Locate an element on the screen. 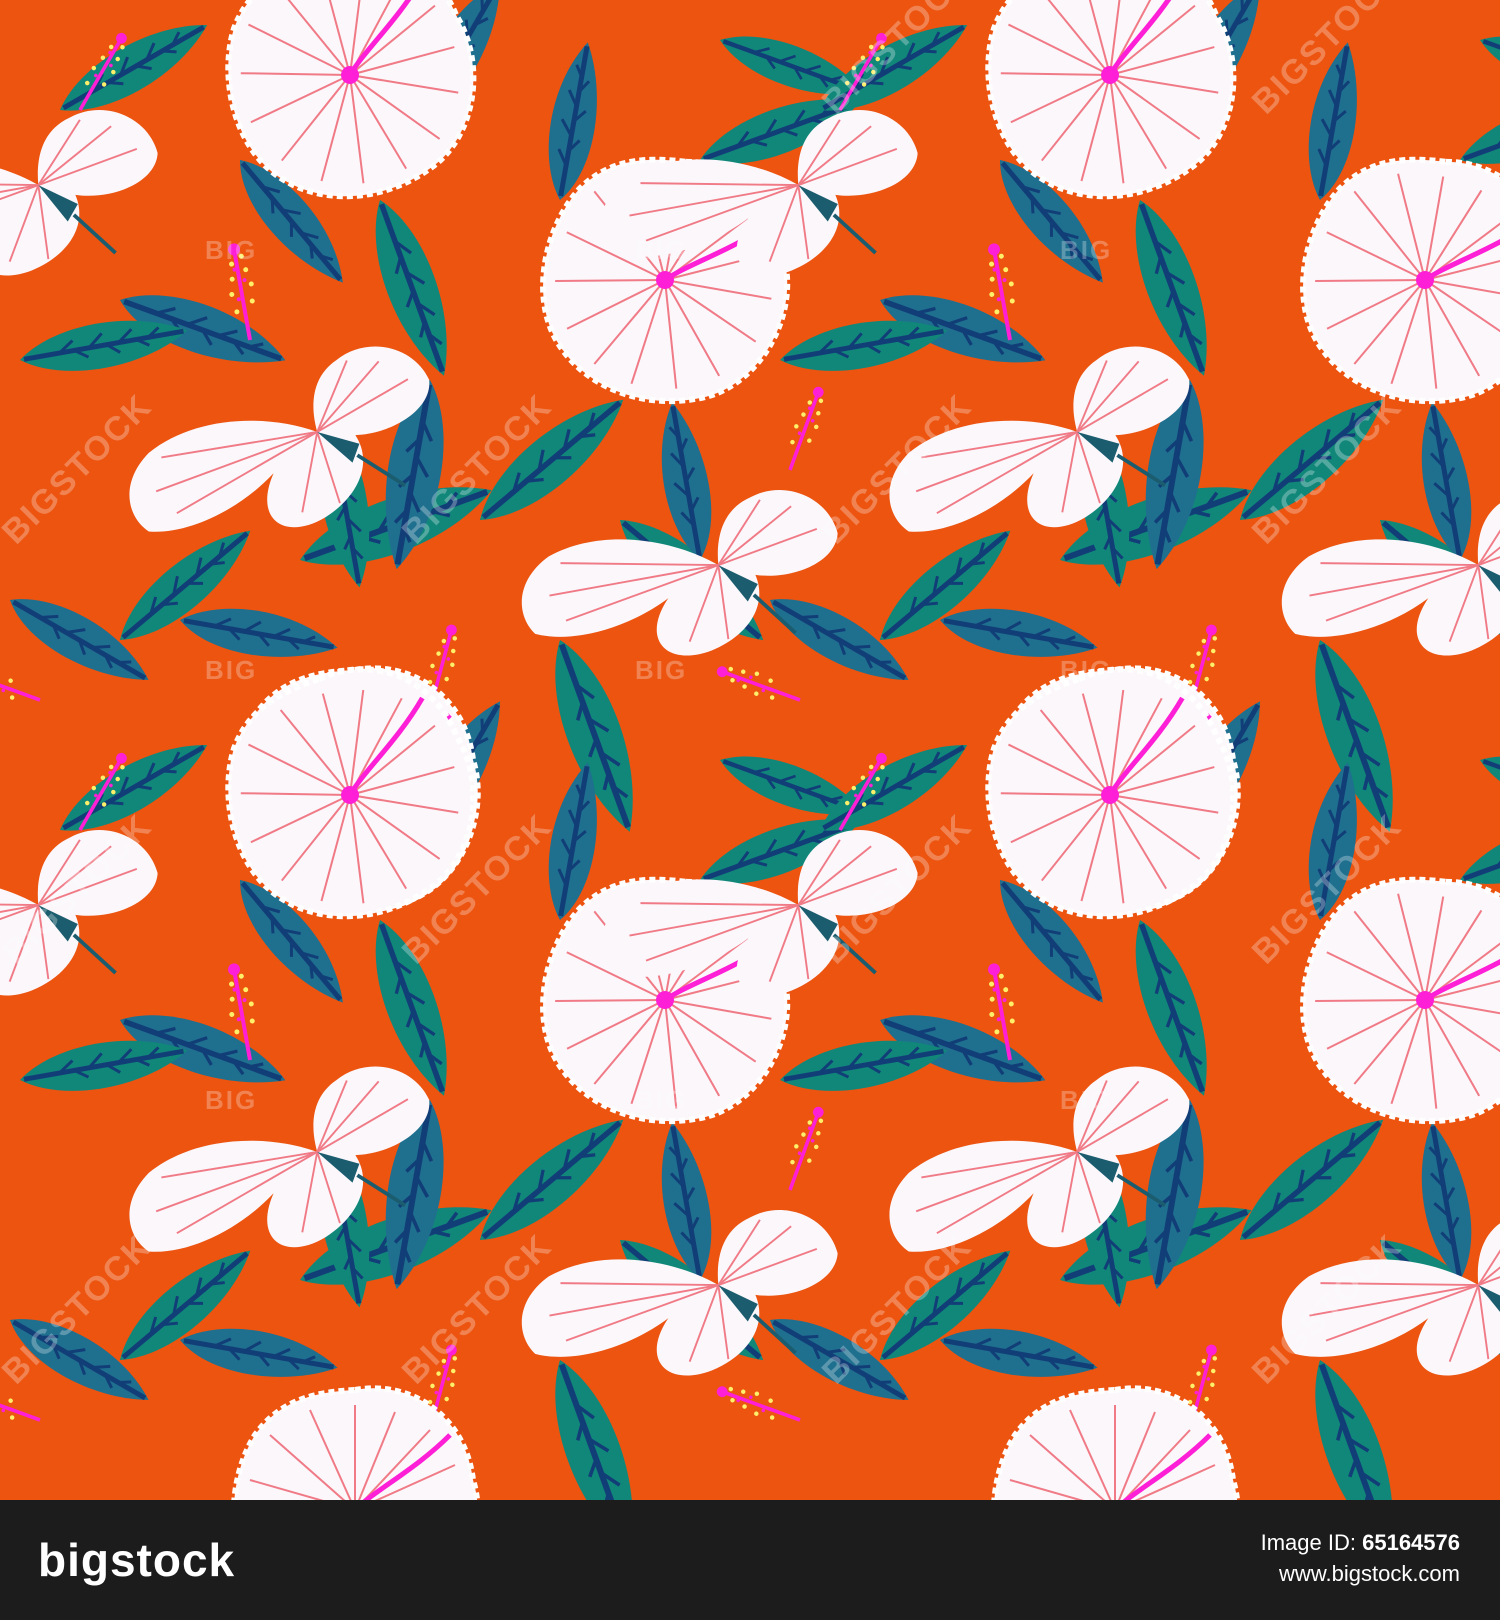  image-id-value: 65164576 is located at coordinates (1411, 1542).